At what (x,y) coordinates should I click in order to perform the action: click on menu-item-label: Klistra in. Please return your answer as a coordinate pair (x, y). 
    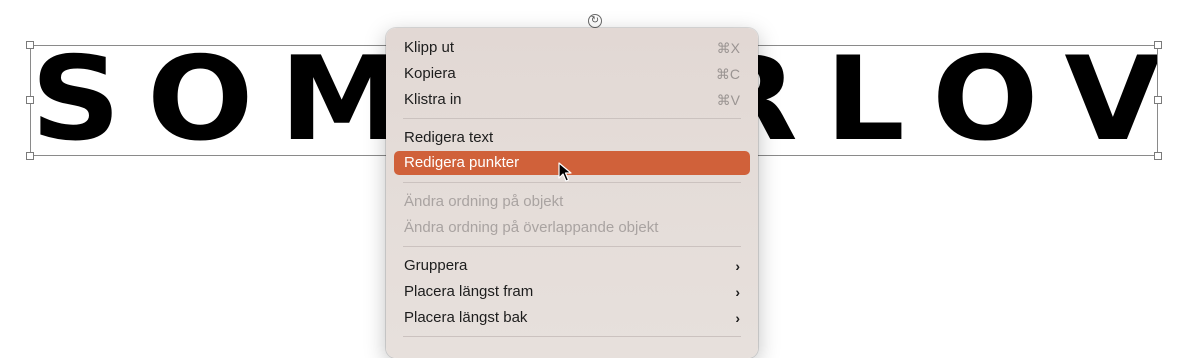
    Looking at the image, I should click on (433, 99).